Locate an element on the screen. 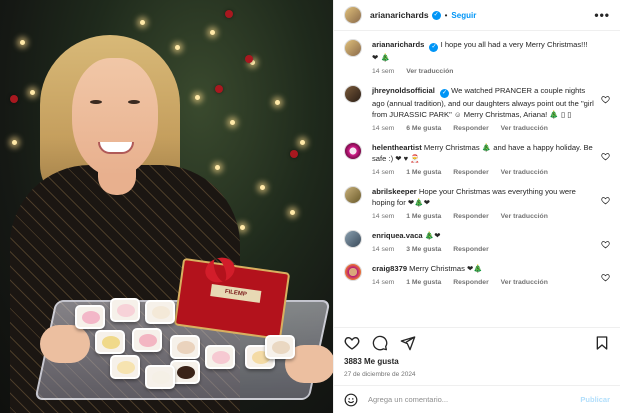 The width and height of the screenshot is (620, 413). save-bookmark-icon is located at coordinates (602, 343).